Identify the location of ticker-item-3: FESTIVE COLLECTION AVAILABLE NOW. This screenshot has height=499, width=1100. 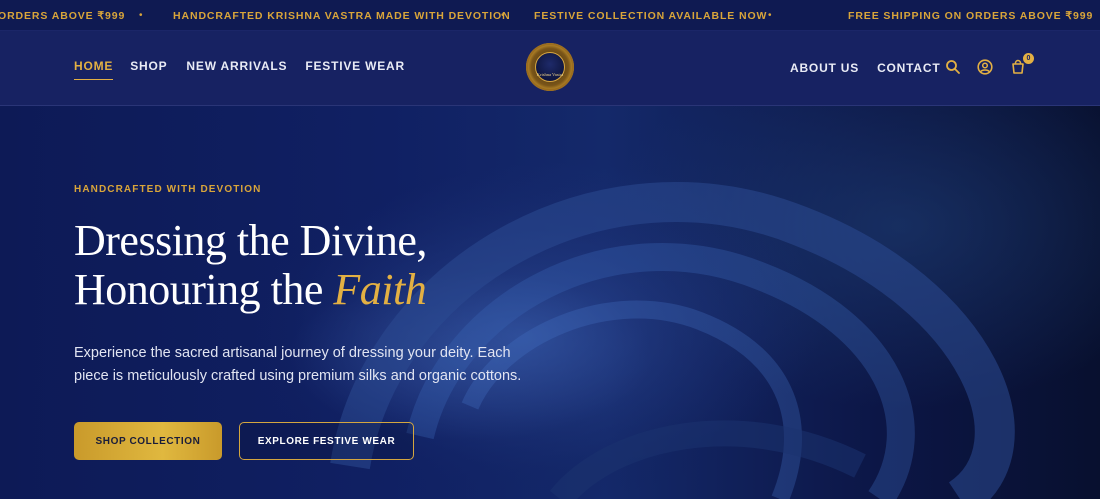
(651, 16).